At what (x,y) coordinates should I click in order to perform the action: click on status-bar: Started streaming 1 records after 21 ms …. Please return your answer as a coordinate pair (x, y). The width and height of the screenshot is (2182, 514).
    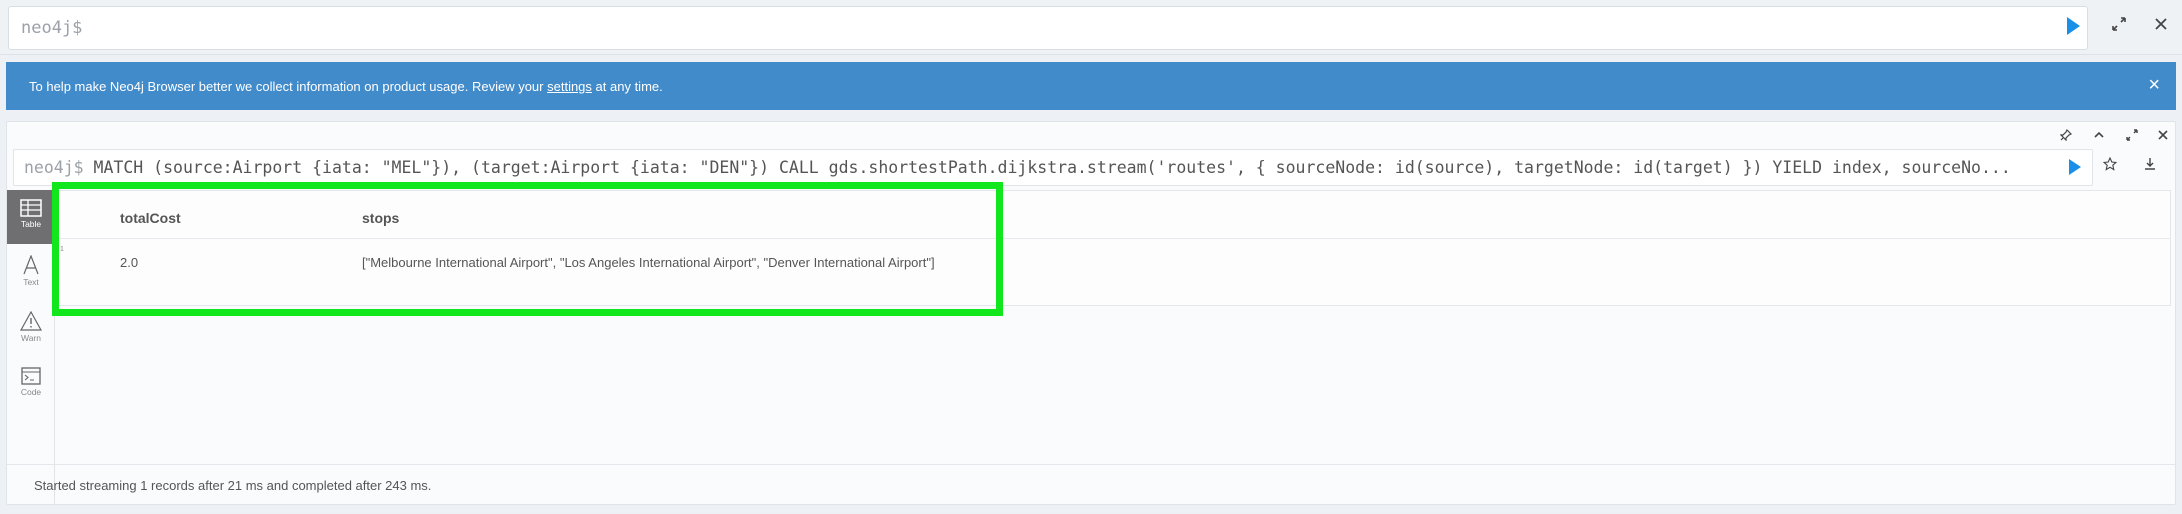
    Looking at the image, I should click on (1091, 484).